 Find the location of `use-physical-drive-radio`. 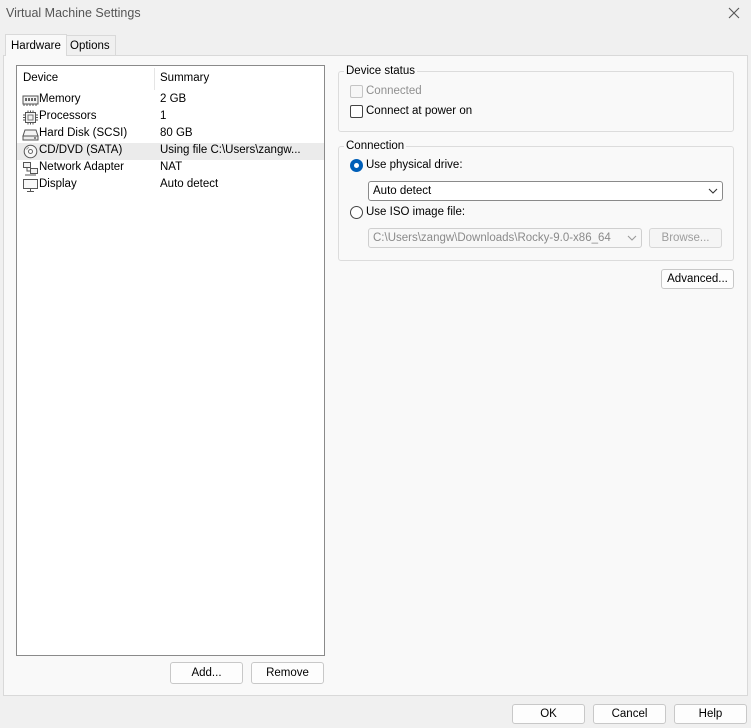

use-physical-drive-radio is located at coordinates (356, 165).